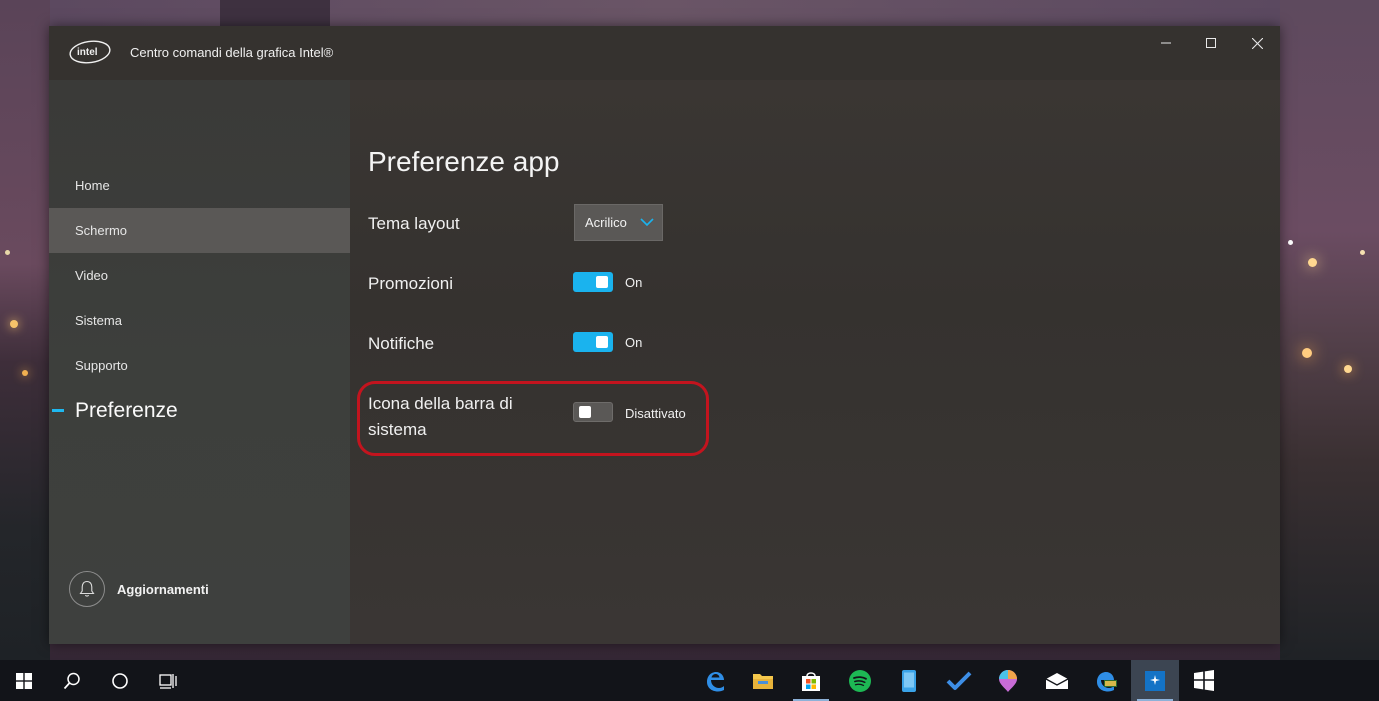  I want to click on paint3d-icon, so click(1008, 680).